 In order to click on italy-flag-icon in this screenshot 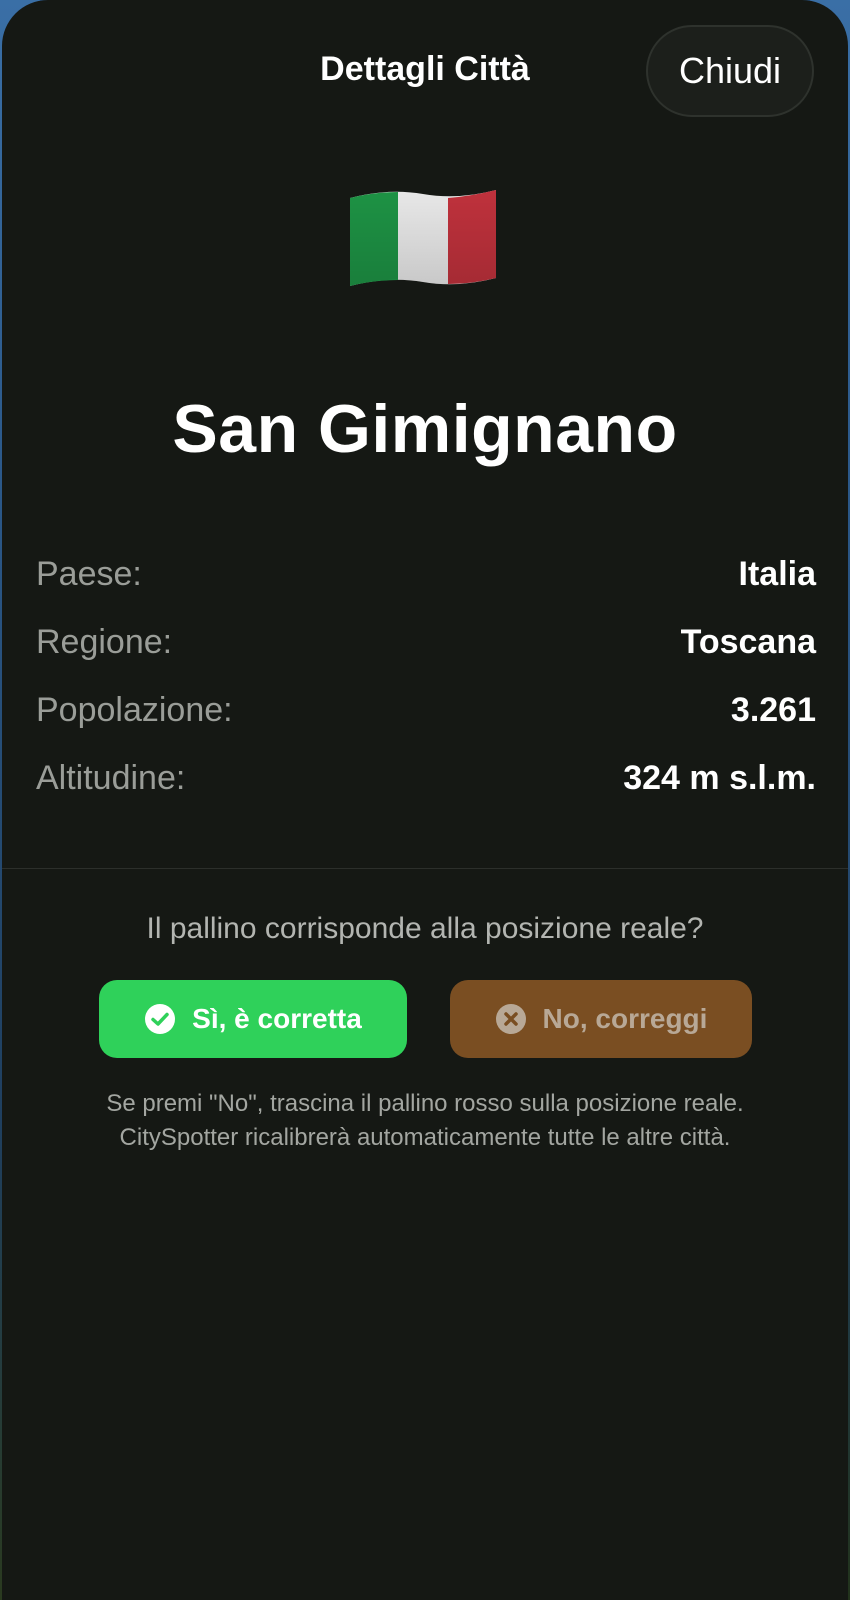, I will do `click(423, 238)`.